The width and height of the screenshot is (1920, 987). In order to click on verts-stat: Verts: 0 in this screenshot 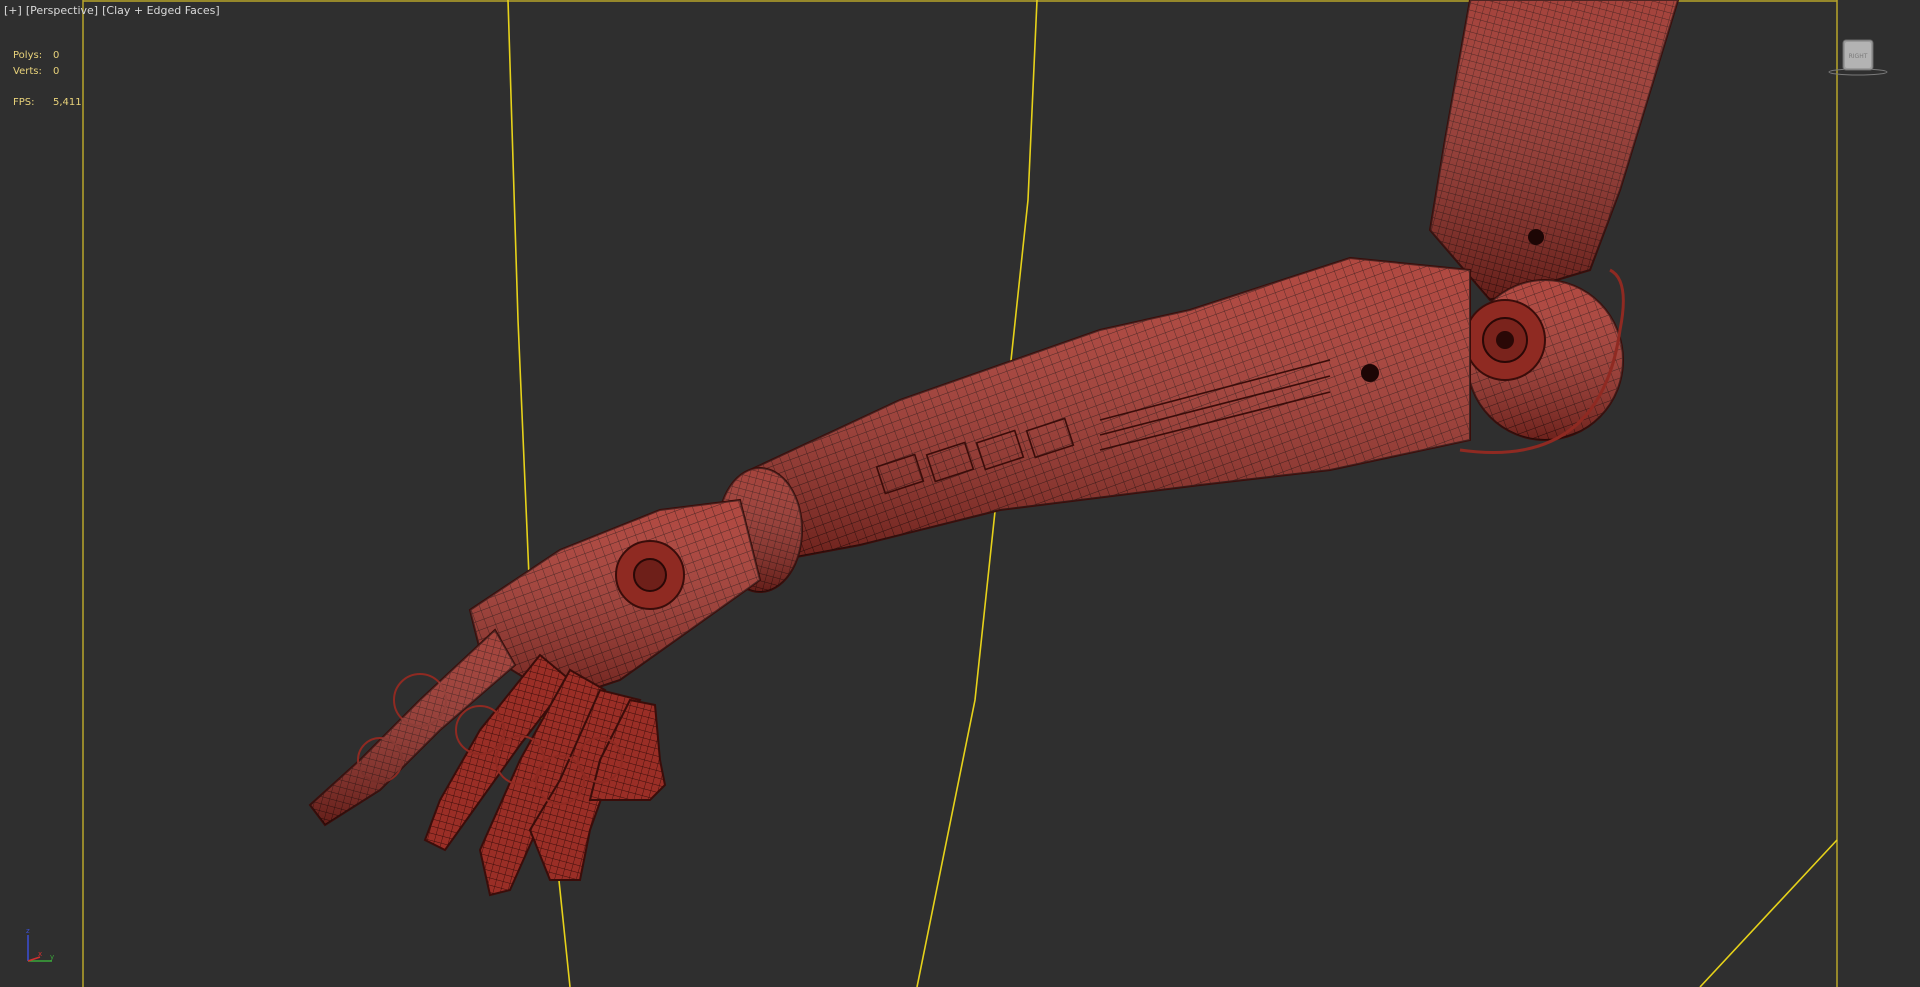, I will do `click(47, 74)`.